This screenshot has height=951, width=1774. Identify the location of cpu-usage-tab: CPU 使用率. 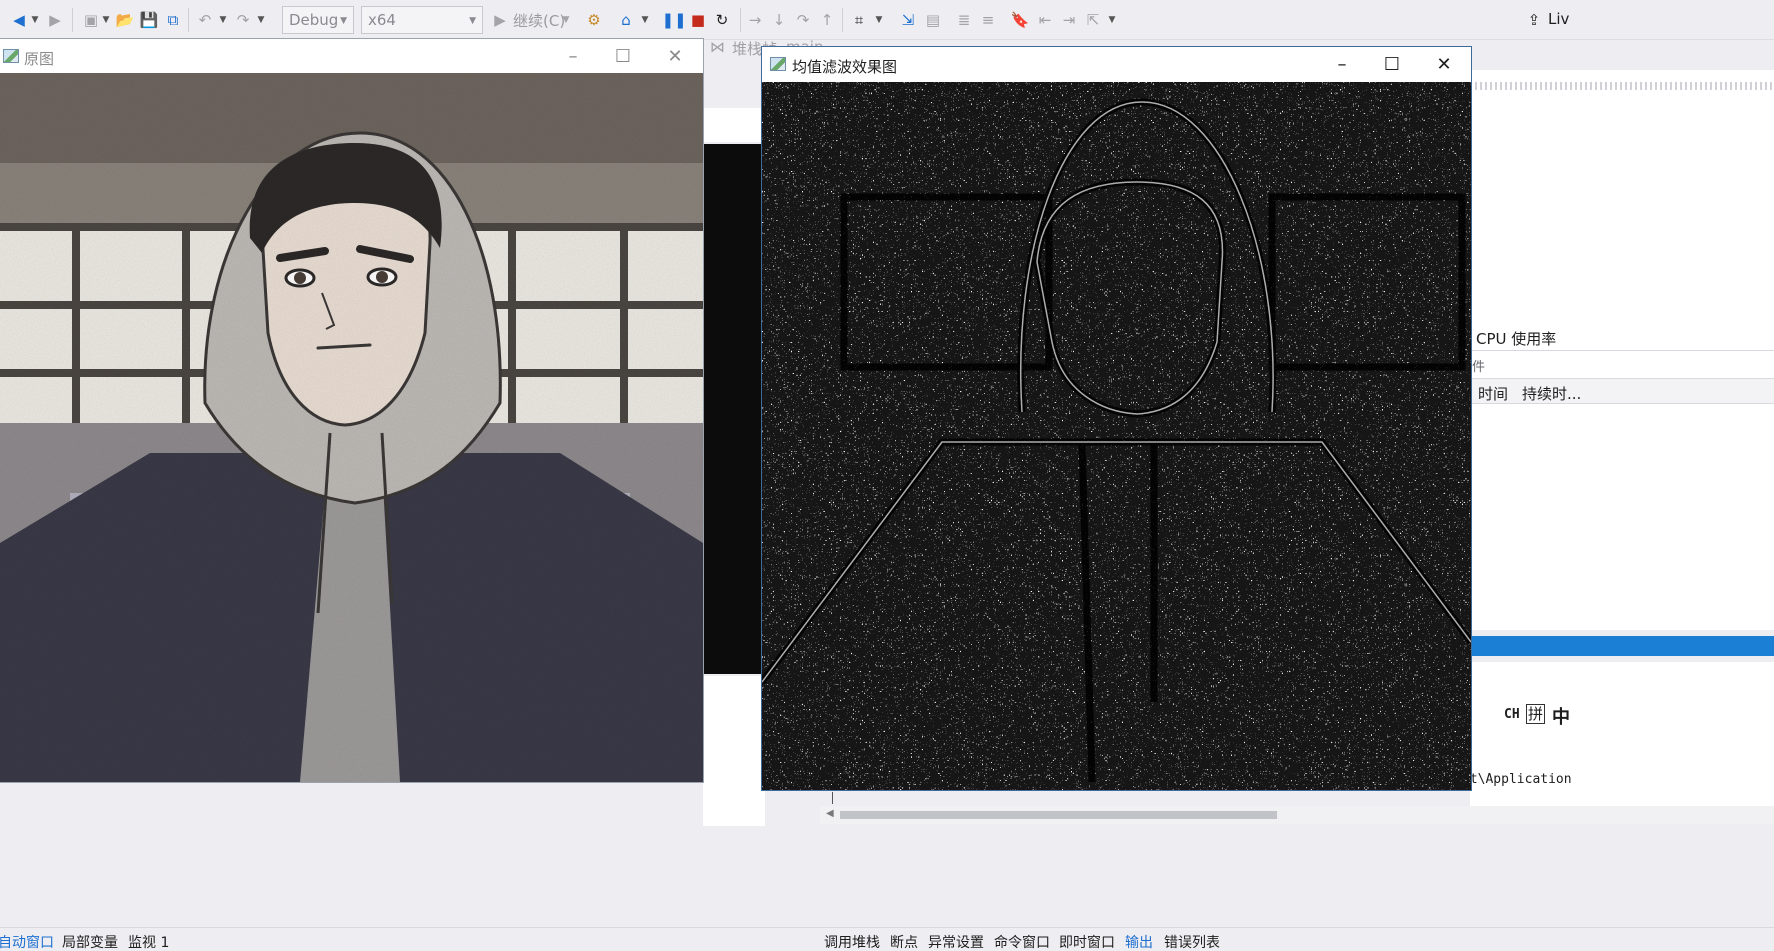
(1516, 338).